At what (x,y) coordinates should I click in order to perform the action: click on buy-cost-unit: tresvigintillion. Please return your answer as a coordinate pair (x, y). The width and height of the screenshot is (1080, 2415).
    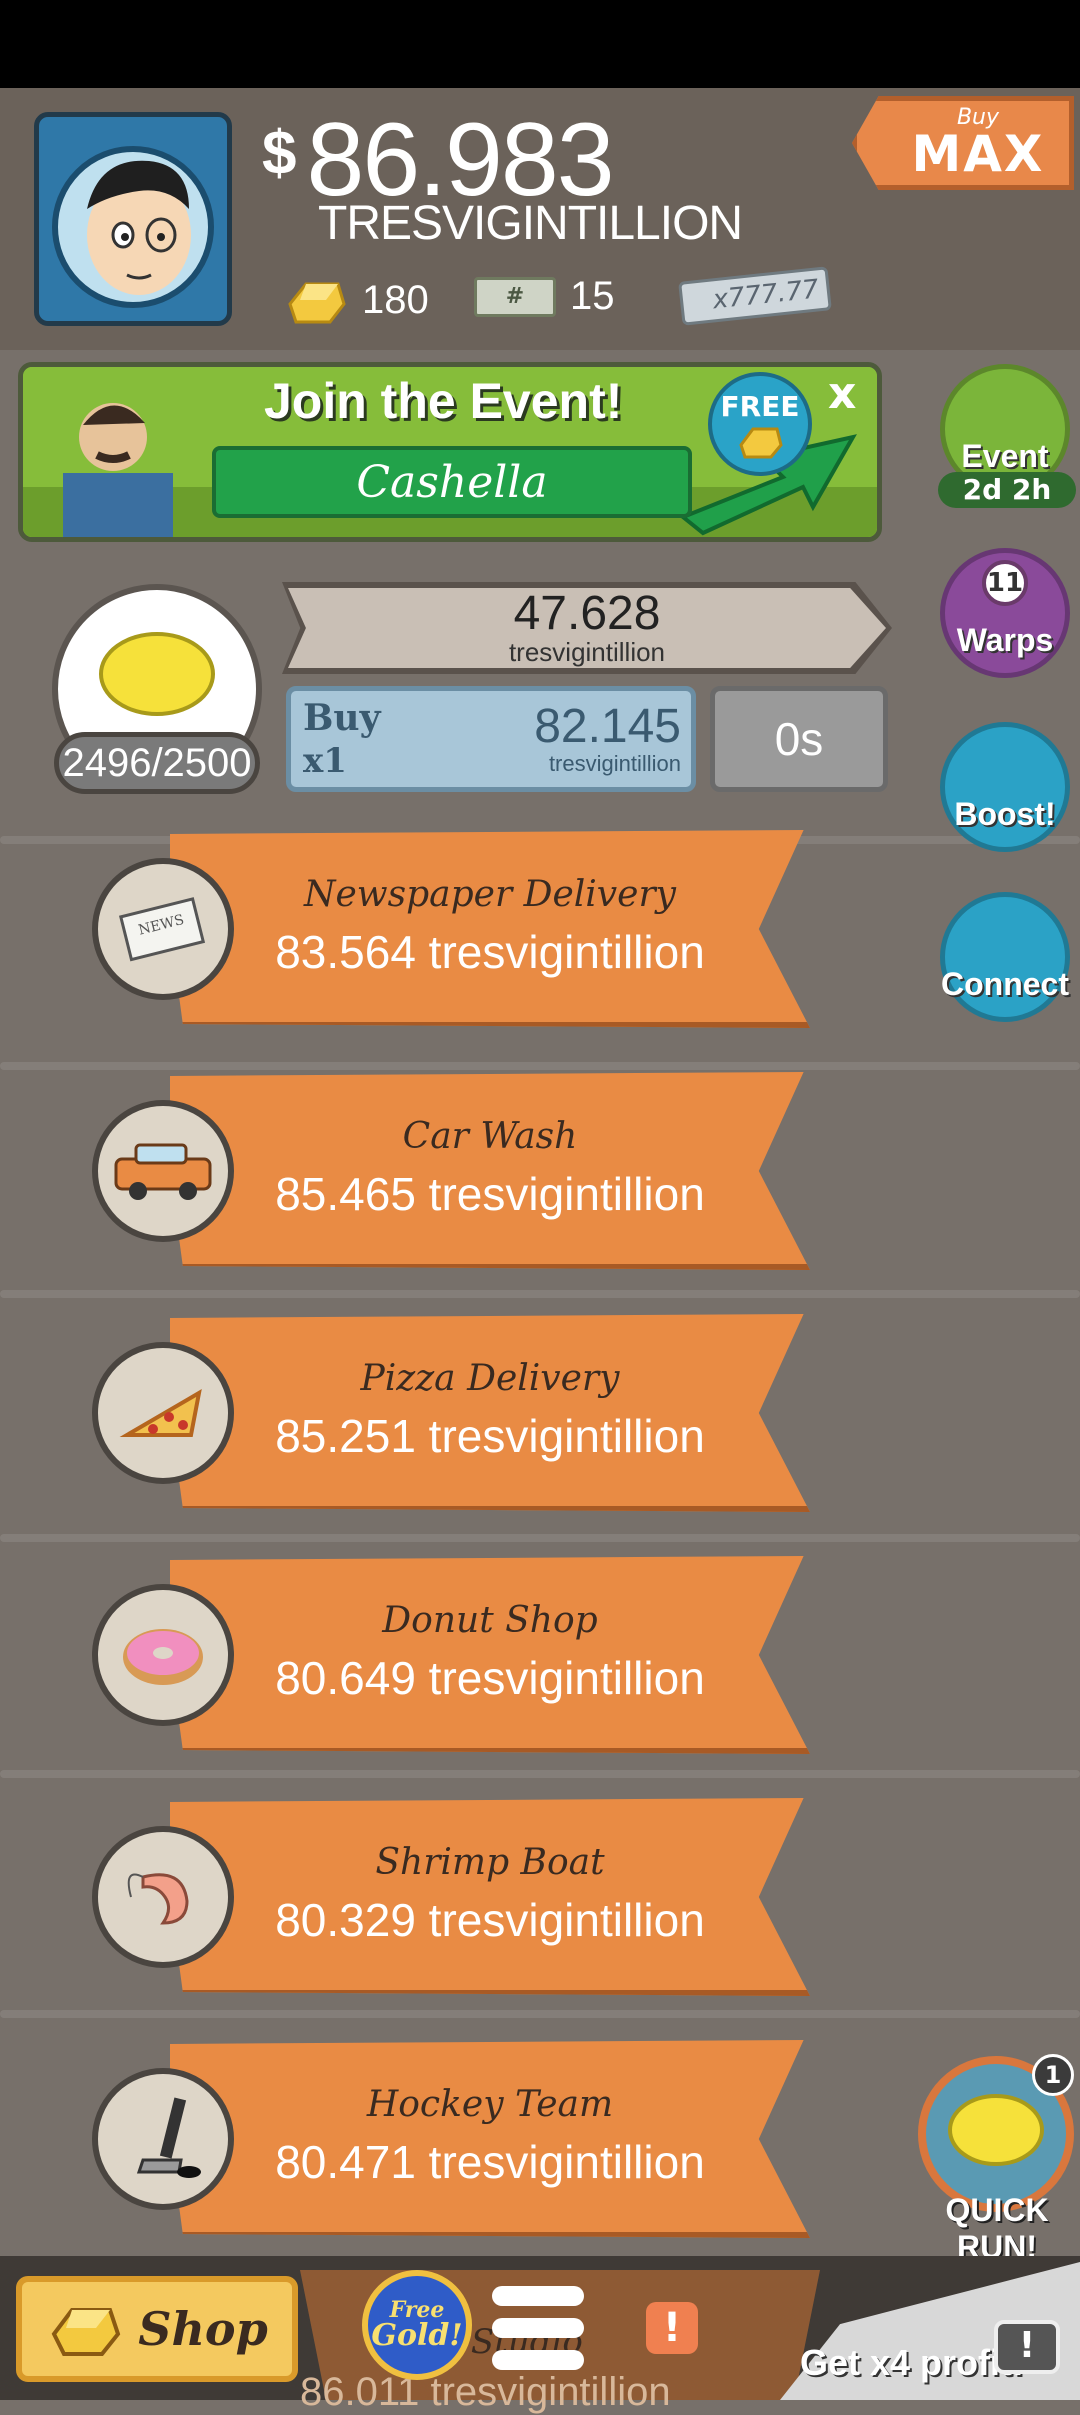
    Looking at the image, I should click on (614, 763).